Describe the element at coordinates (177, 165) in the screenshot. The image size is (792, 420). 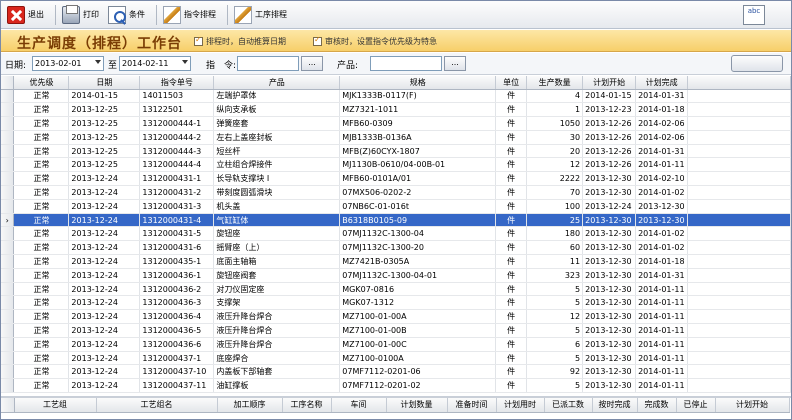
I see `cell-order-no: 1312000444-4` at that location.